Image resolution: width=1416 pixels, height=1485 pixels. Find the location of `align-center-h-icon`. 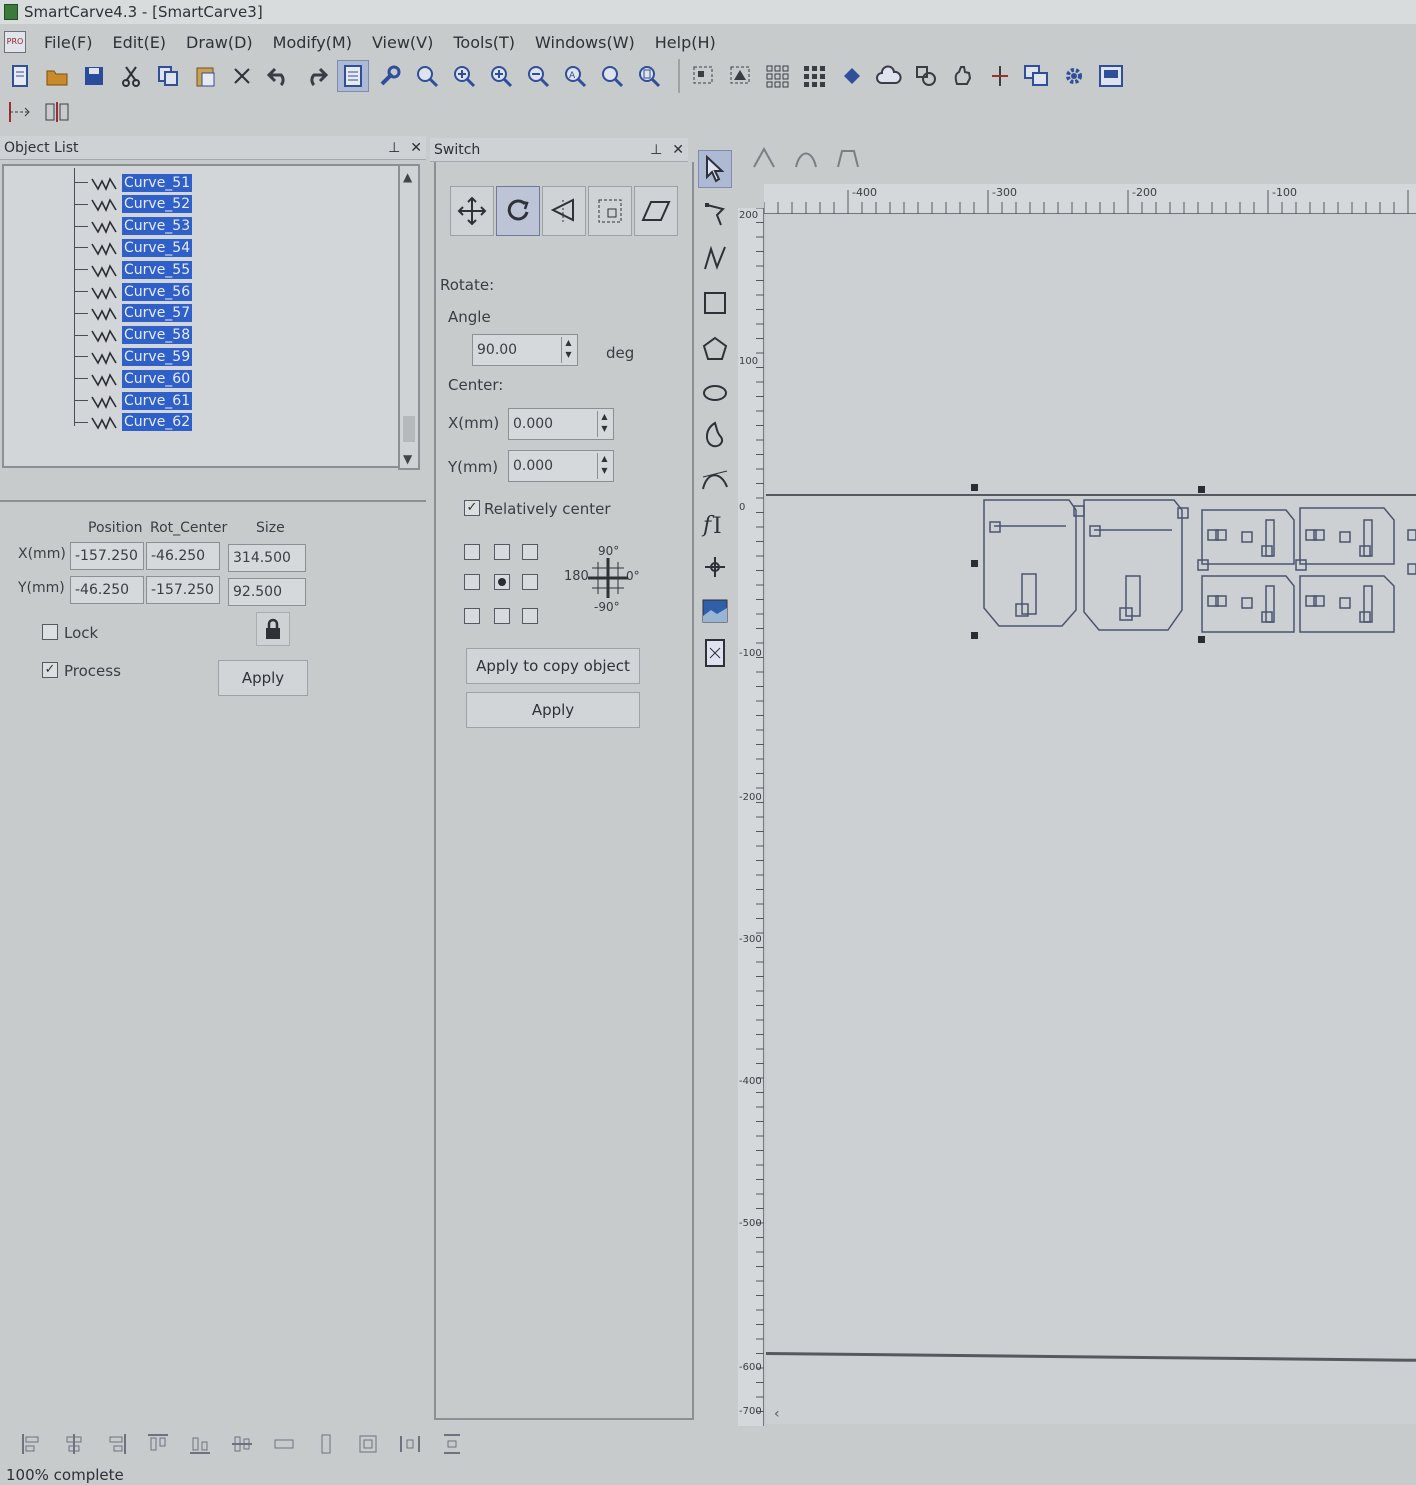

align-center-h-icon is located at coordinates (242, 1444).